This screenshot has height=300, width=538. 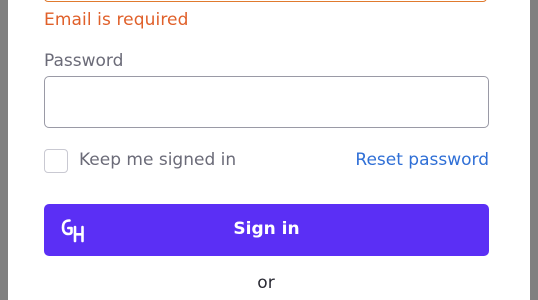 What do you see at coordinates (56, 161) in the screenshot?
I see `keep-signed-in-checkbox` at bounding box center [56, 161].